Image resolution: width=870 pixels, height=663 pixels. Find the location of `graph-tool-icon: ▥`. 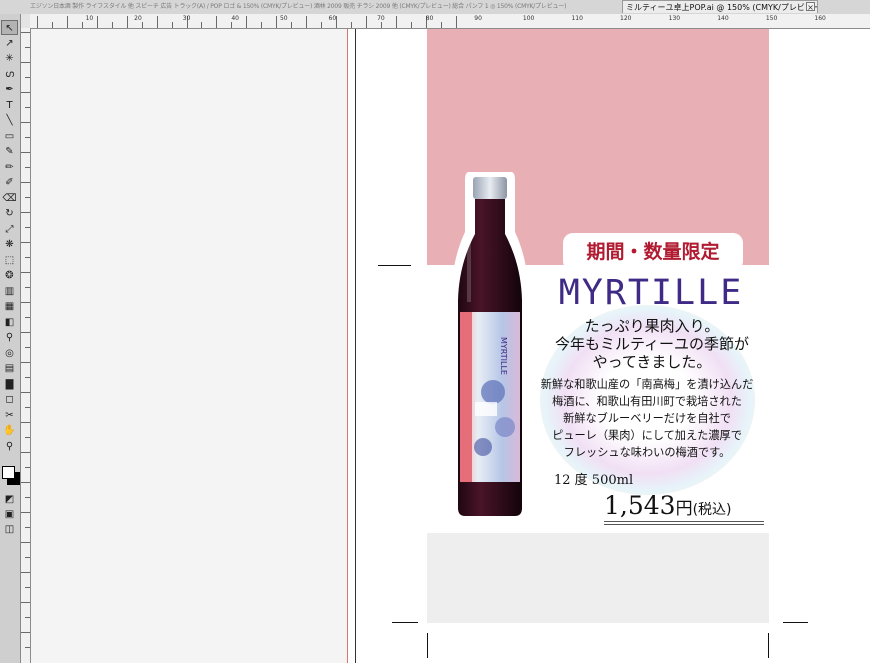

graph-tool-icon: ▥ is located at coordinates (9, 291).